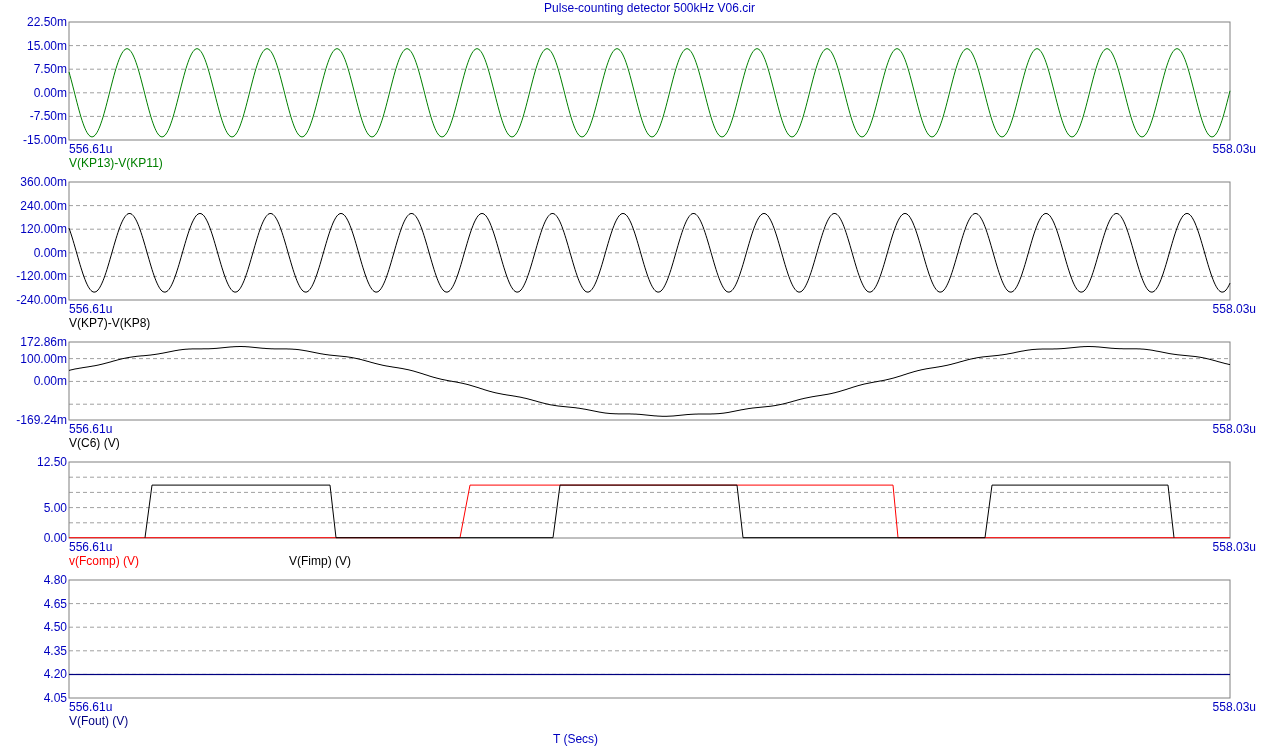 This screenshot has height=756, width=1267. Describe the element at coordinates (55, 627) in the screenshot. I see `y-tick-label: 4.50` at that location.